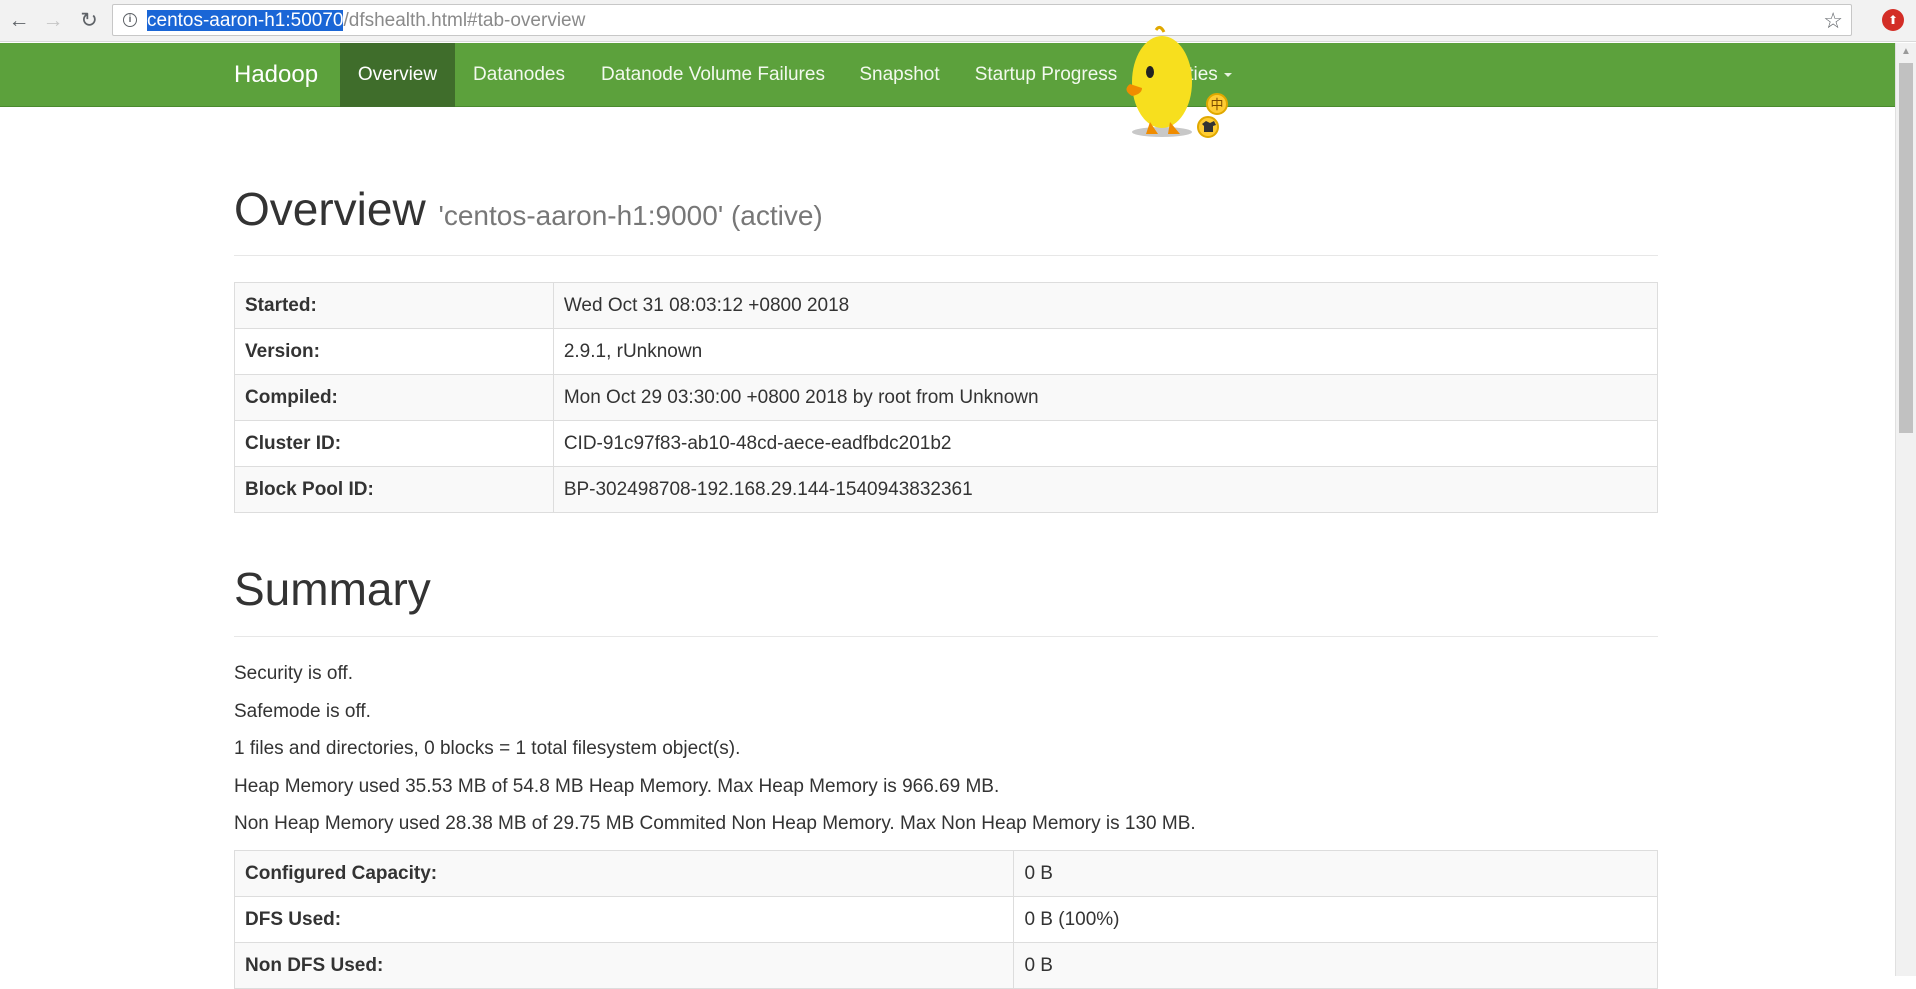 Image resolution: width=1916 pixels, height=989 pixels. I want to click on table-row: Started: Wed Oct 31 08:03:12 +0800 2018, so click(946, 305).